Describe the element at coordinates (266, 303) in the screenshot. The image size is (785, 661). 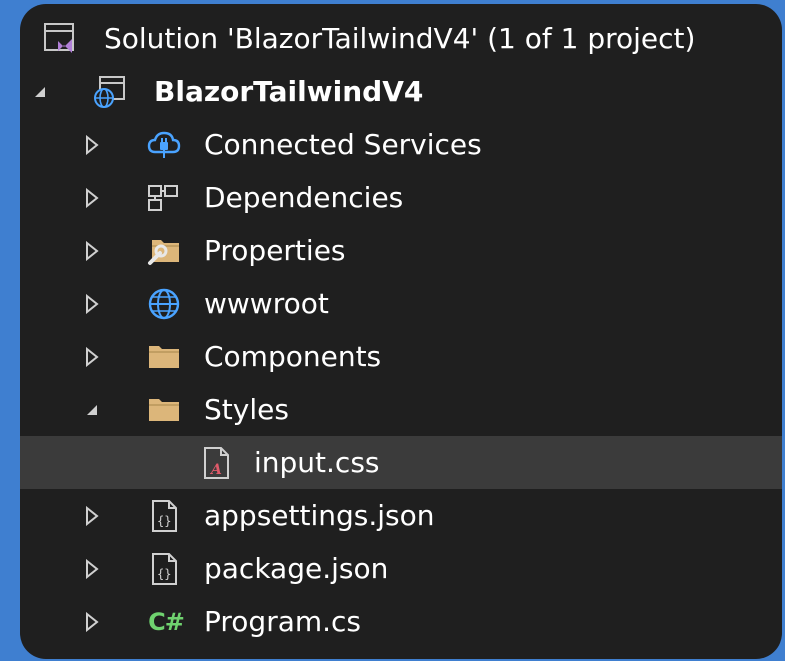
I see `tree-item-label: wwwroot` at that location.